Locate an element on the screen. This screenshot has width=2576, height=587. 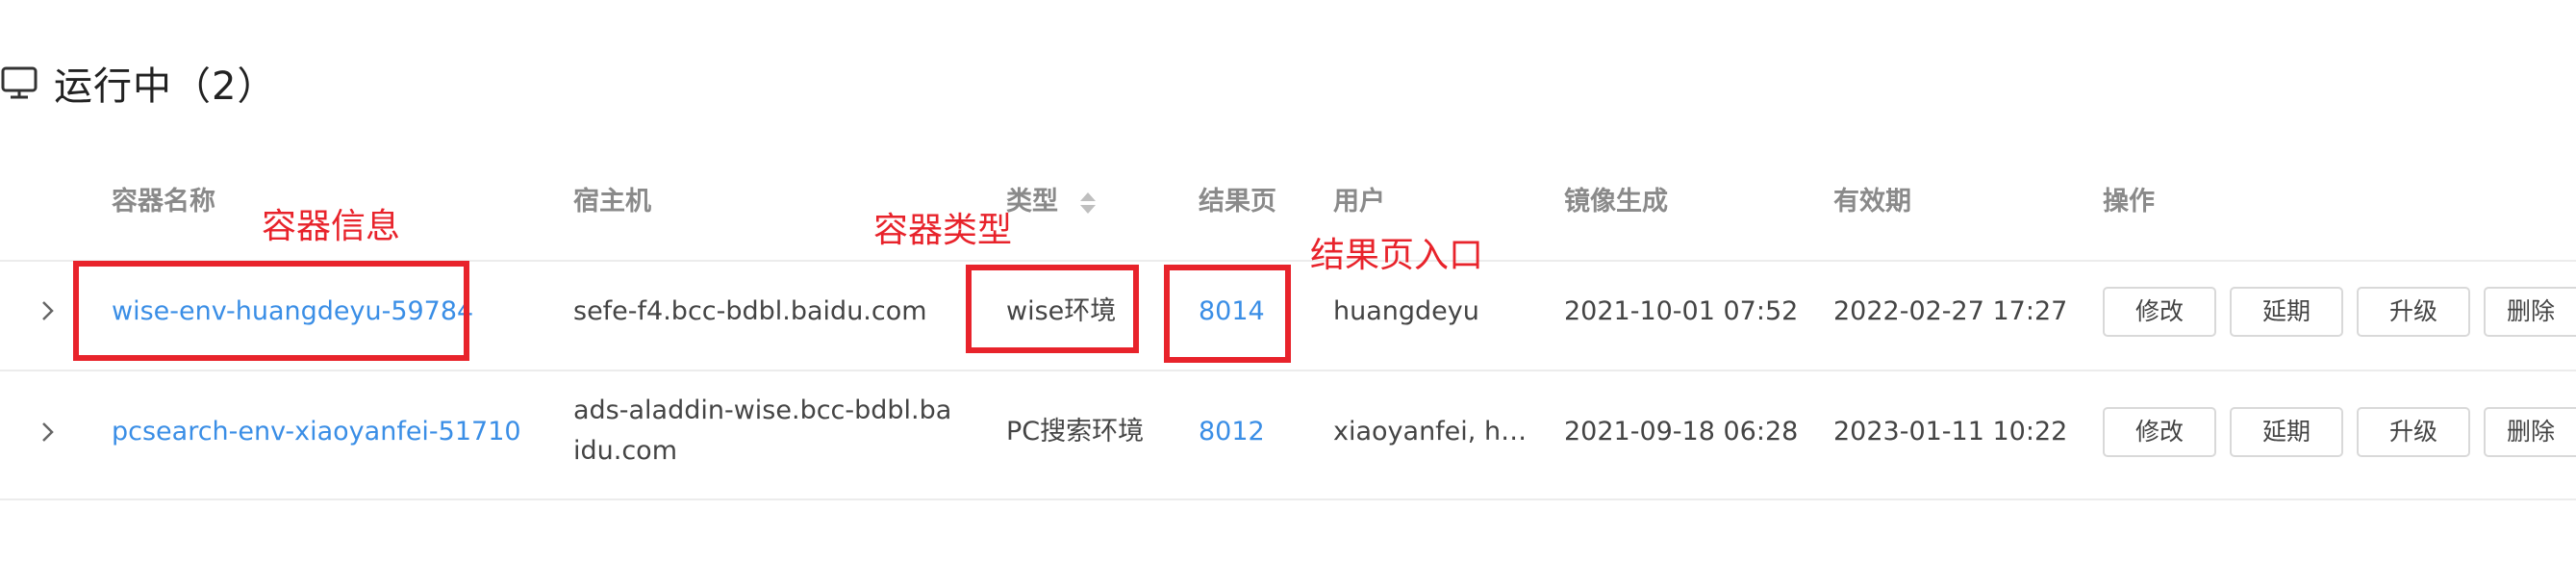
monitor-icon is located at coordinates (19, 82).